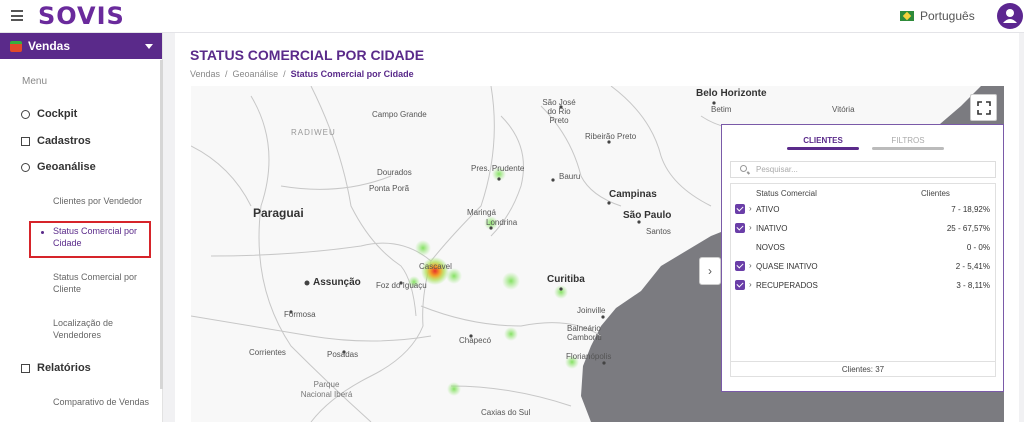 The width and height of the screenshot is (1024, 422). I want to click on clipboard-icon, so click(25, 141).